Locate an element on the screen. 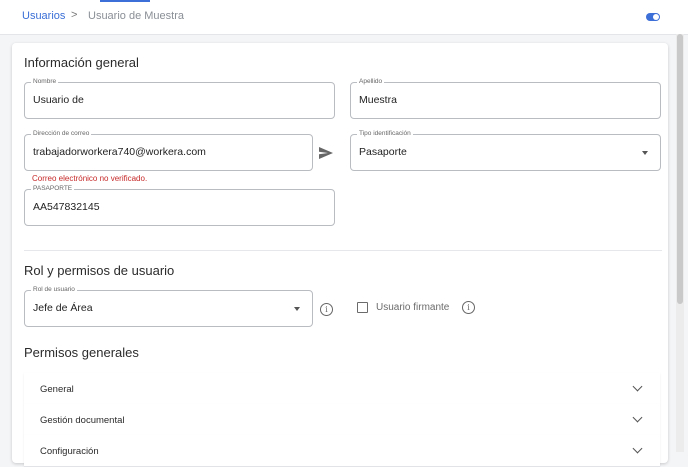 This screenshot has width=688, height=467. scrollbar-thumb is located at coordinates (680, 169).